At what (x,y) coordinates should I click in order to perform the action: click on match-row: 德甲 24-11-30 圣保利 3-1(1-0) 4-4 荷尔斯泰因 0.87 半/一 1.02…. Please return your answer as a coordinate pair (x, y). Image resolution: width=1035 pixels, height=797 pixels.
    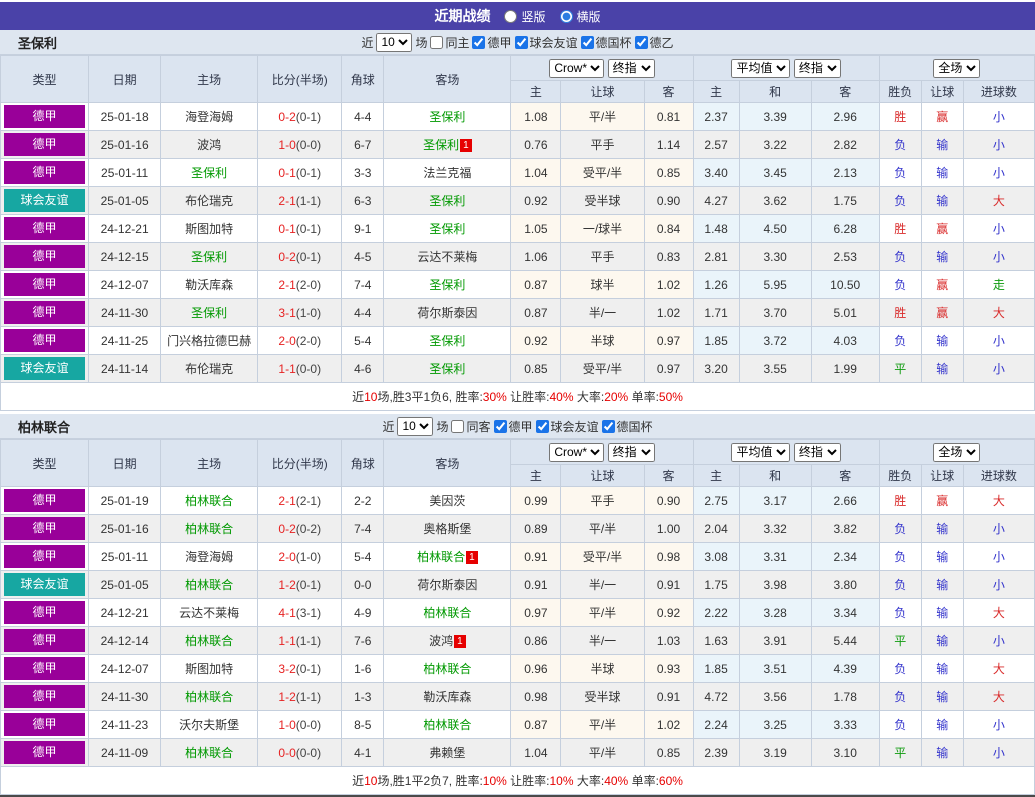
    Looking at the image, I should click on (517, 312).